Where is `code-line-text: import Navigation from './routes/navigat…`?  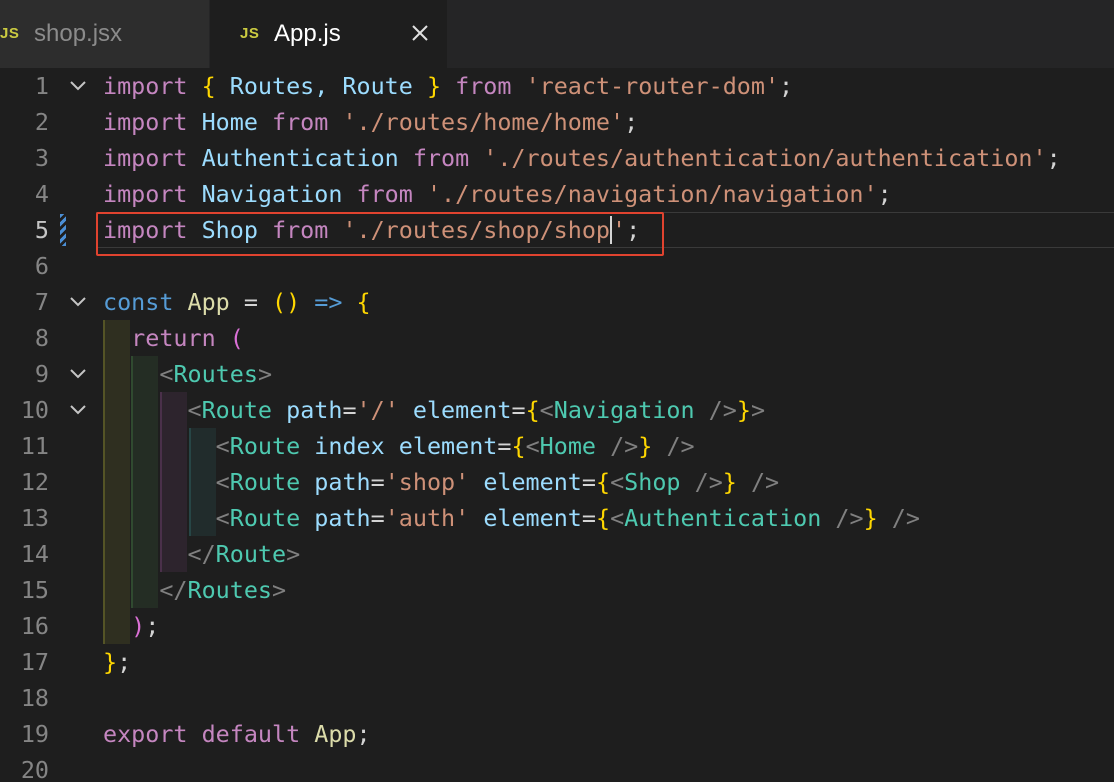 code-line-text: import Navigation from './routes/navigat… is located at coordinates (497, 194).